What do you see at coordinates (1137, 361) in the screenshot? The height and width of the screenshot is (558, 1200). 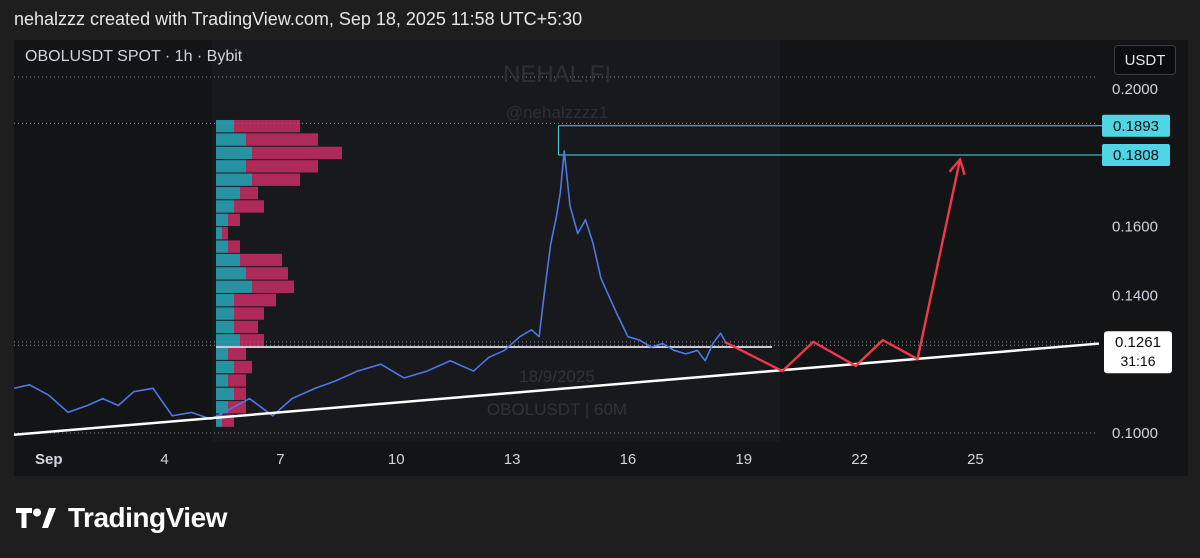 I see `current-price-countdown: 31:16` at bounding box center [1137, 361].